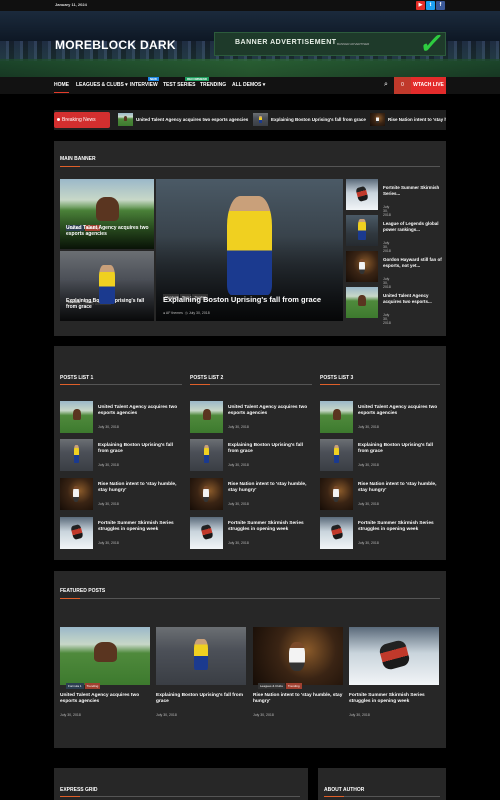  I want to click on nav-item-leagues-clubs: LEAGUES & CLUBS ▾, so click(102, 85).